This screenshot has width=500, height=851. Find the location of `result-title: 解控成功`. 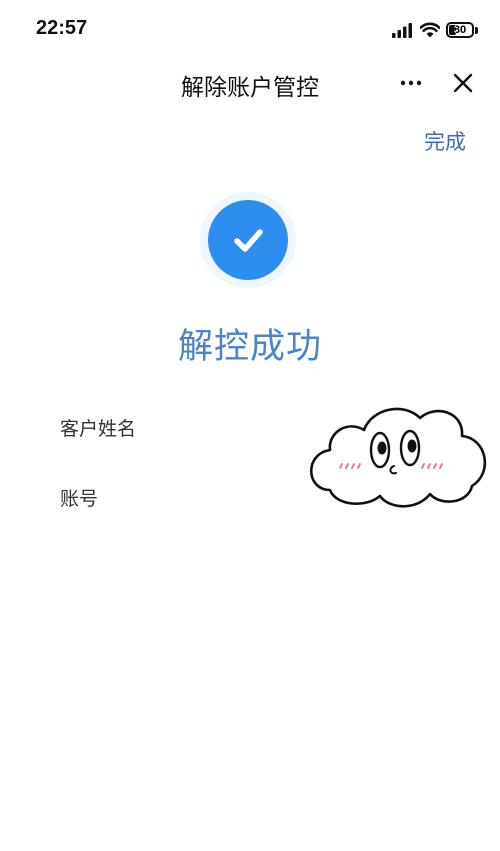

result-title: 解控成功 is located at coordinates (249, 347).